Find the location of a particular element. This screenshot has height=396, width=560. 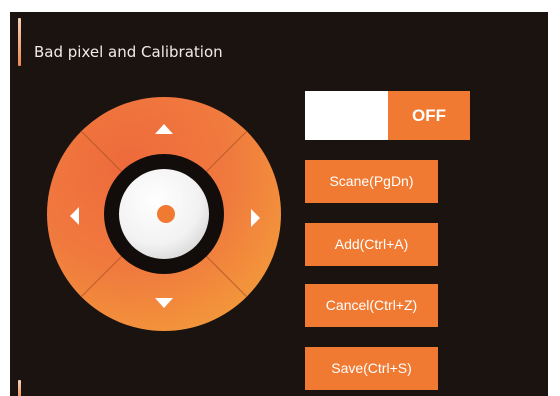

dpad-up-button is located at coordinates (164, 128).